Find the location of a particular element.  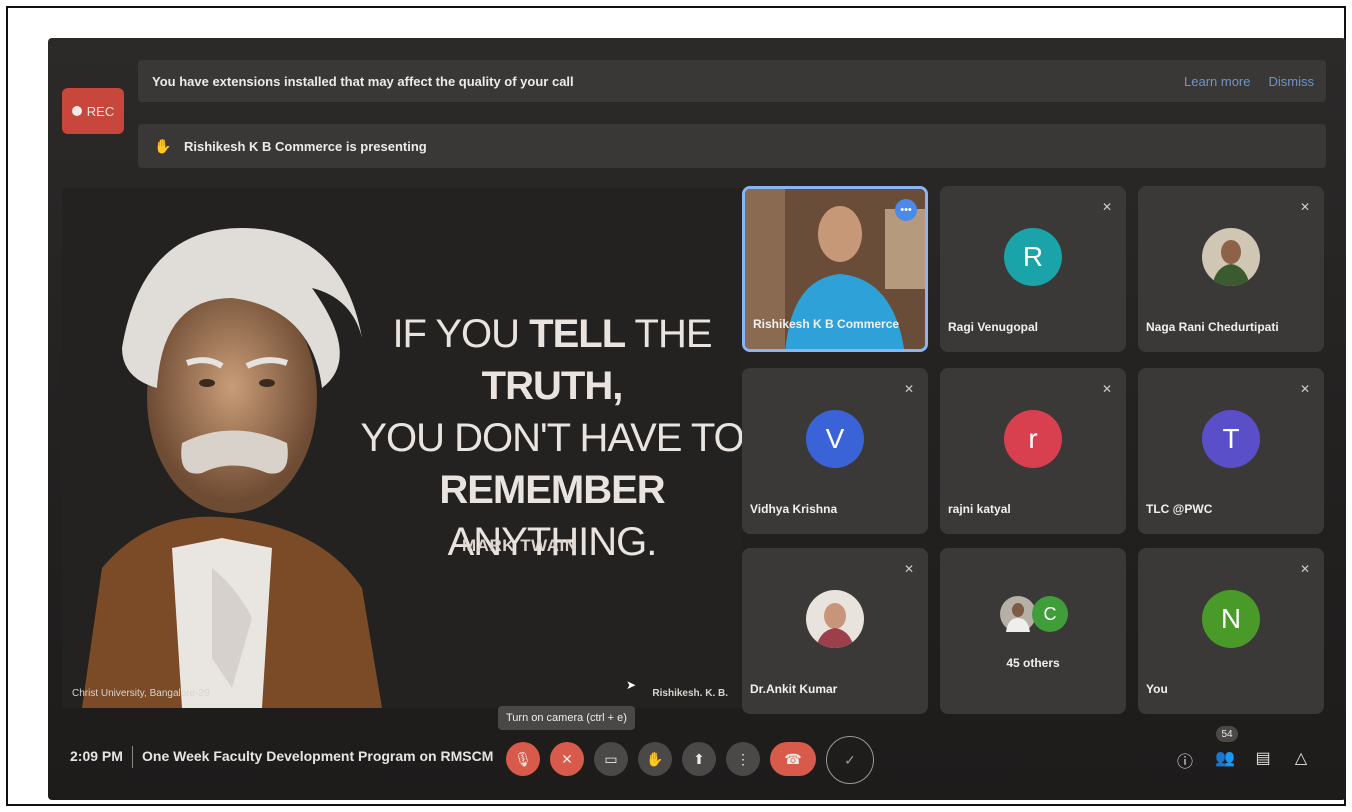

record-dot-icon is located at coordinates (76, 111).